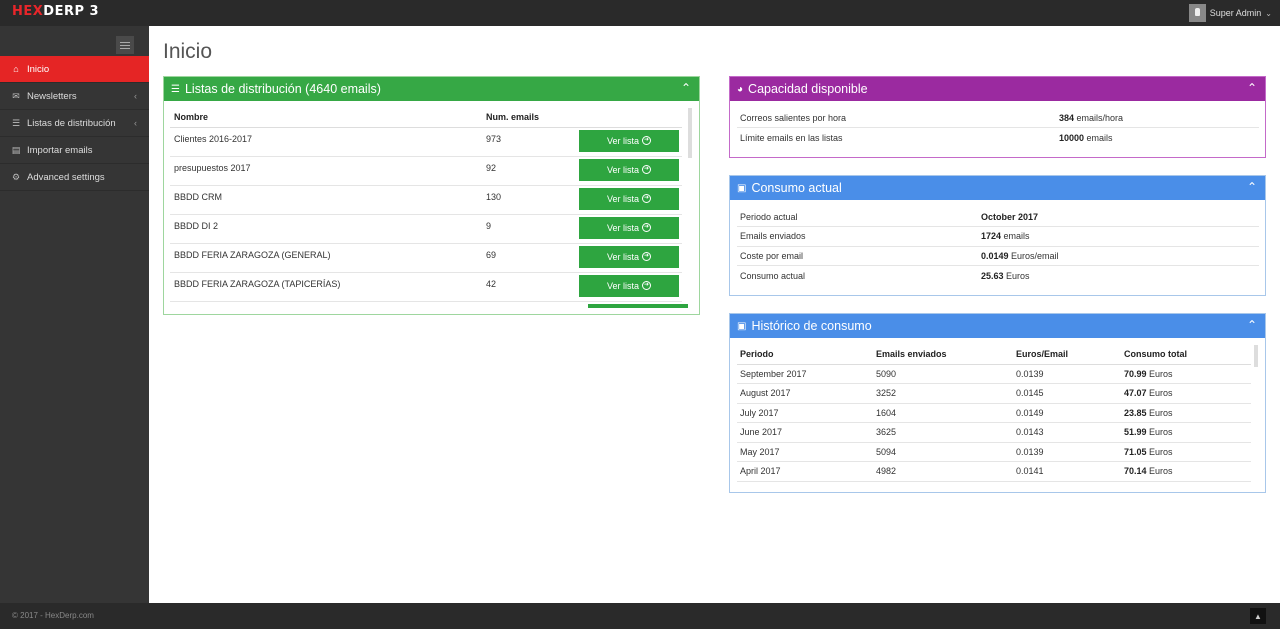 Image resolution: width=1280 pixels, height=629 pixels. What do you see at coordinates (16, 69) in the screenshot?
I see `home-icon: ⌂` at bounding box center [16, 69].